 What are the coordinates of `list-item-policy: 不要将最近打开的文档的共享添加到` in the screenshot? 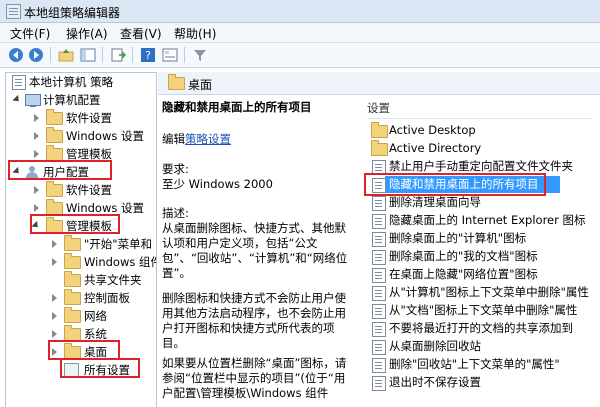 It's located at (481, 328).